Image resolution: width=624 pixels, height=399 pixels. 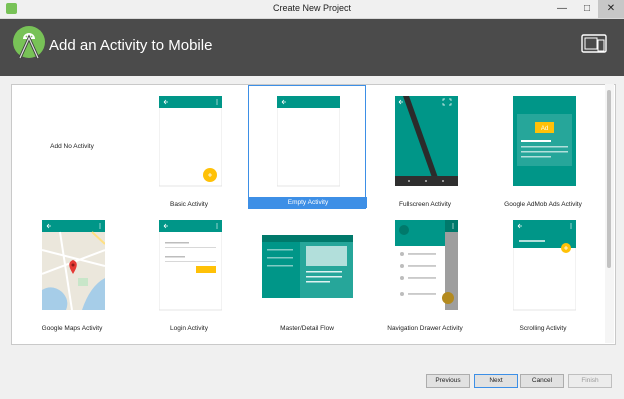 I want to click on ad-badge-text: Ad, so click(x=544, y=129).